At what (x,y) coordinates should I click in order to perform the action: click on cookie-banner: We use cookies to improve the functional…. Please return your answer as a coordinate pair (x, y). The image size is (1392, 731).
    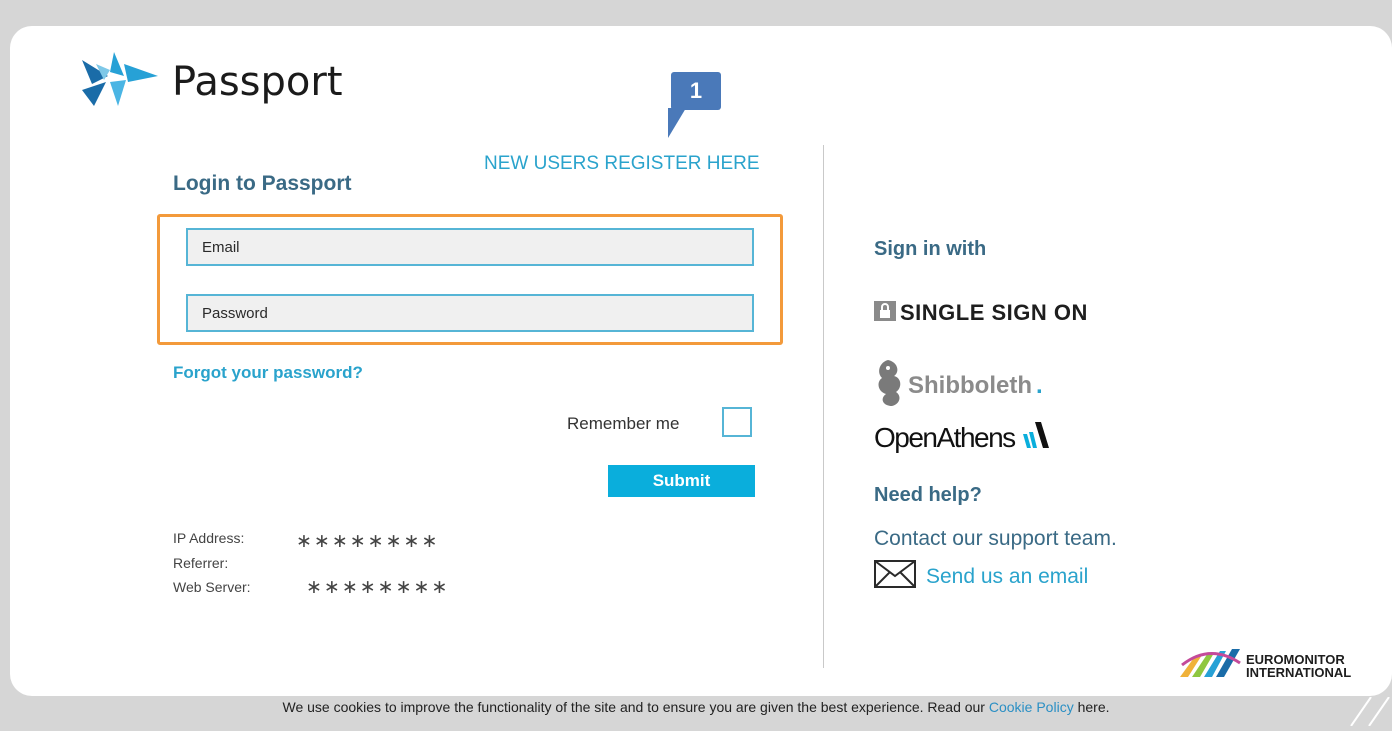
    Looking at the image, I should click on (696, 707).